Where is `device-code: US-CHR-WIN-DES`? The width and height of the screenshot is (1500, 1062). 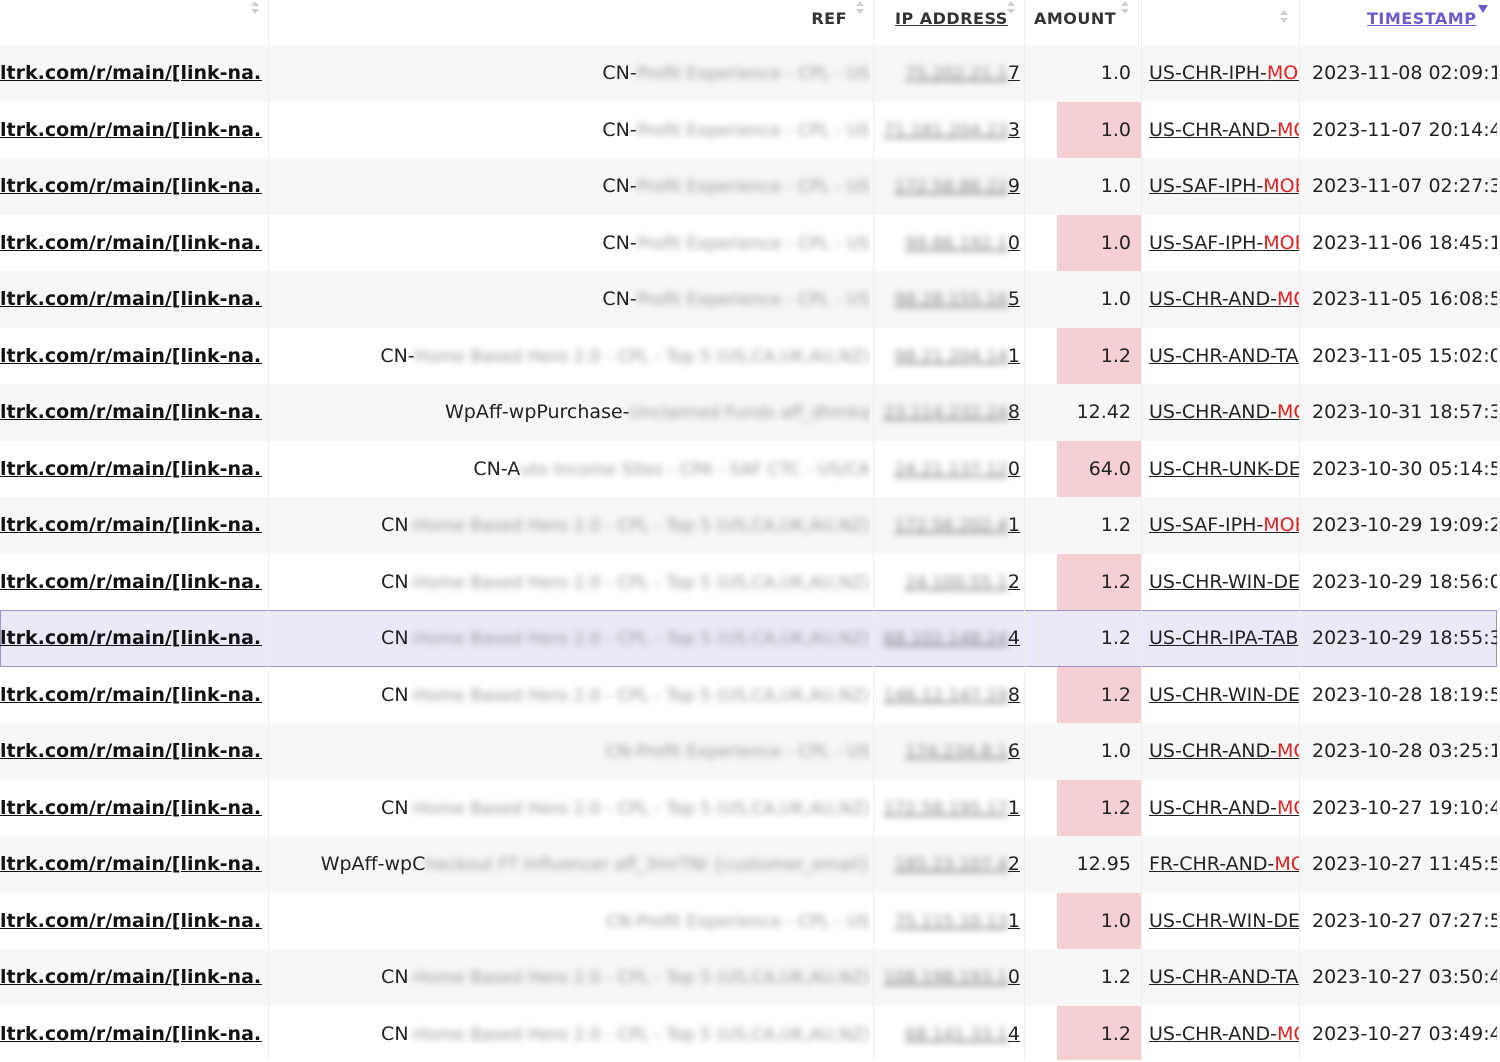 device-code: US-CHR-WIN-DES is located at coordinates (1224, 695).